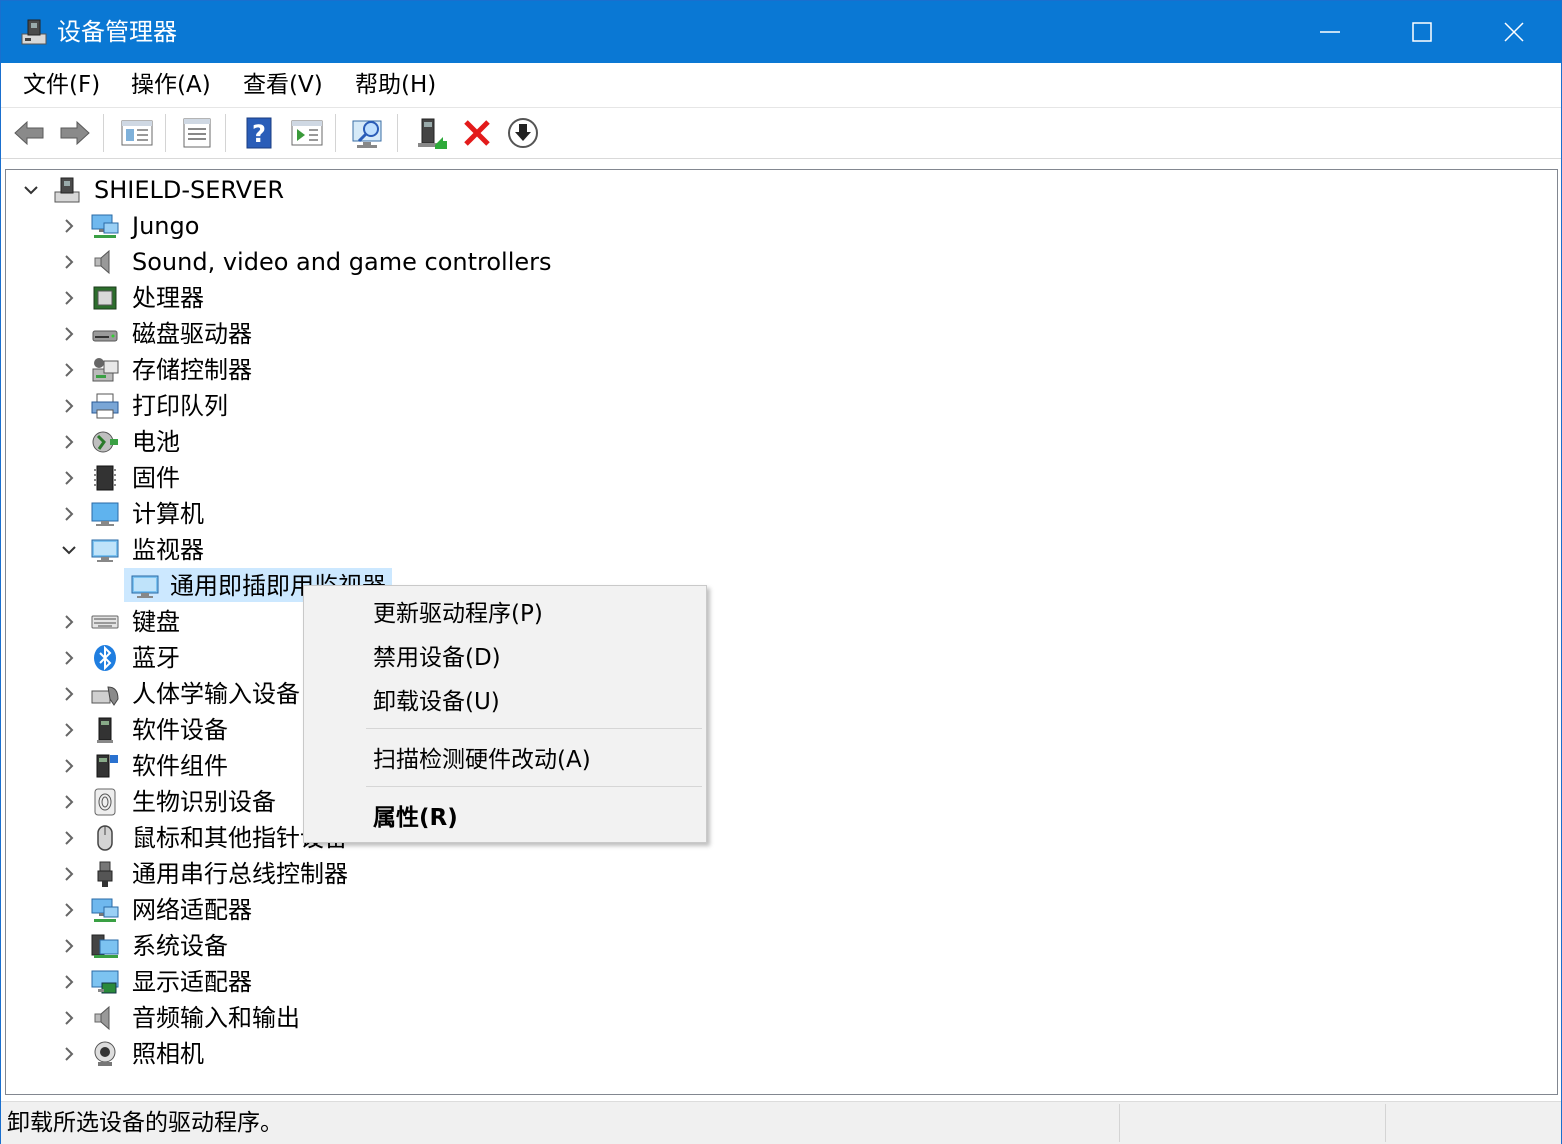  What do you see at coordinates (356, 406) in the screenshot?
I see `tree-category-item: 打印队列` at bounding box center [356, 406].